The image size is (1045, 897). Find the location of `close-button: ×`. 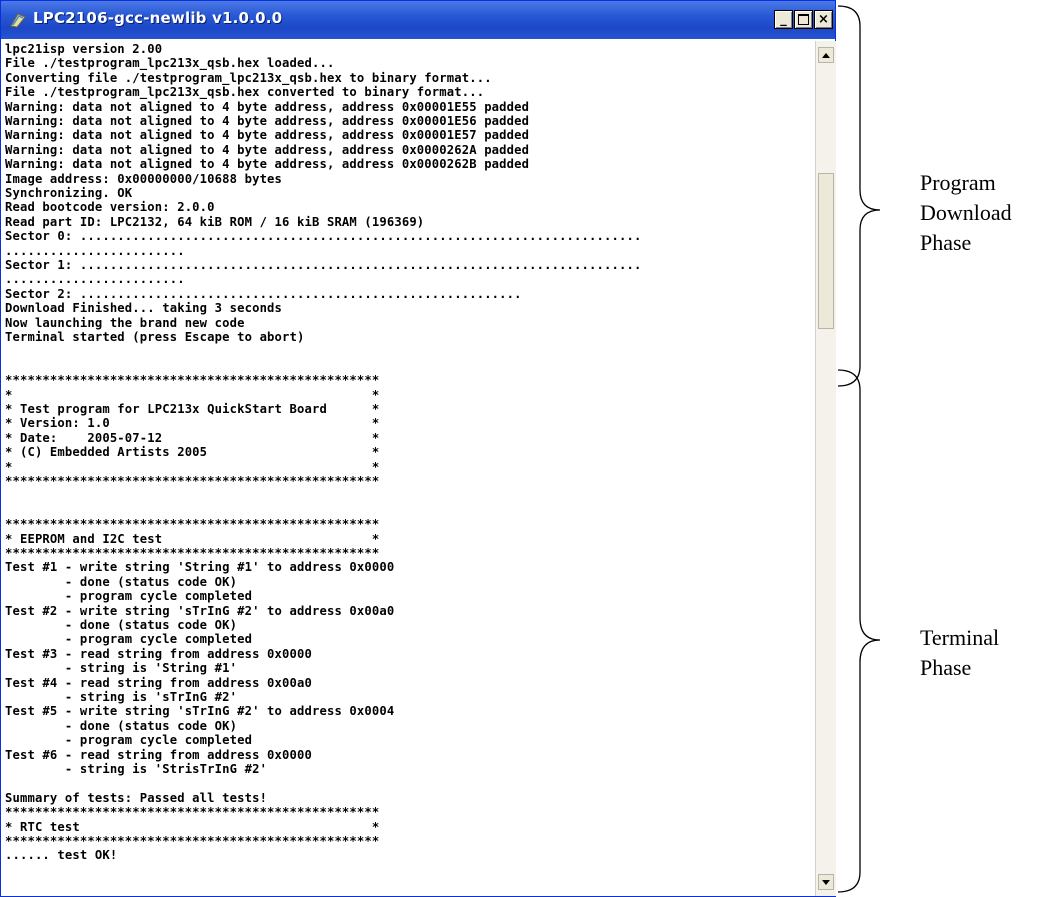

close-button: × is located at coordinates (823, 19).